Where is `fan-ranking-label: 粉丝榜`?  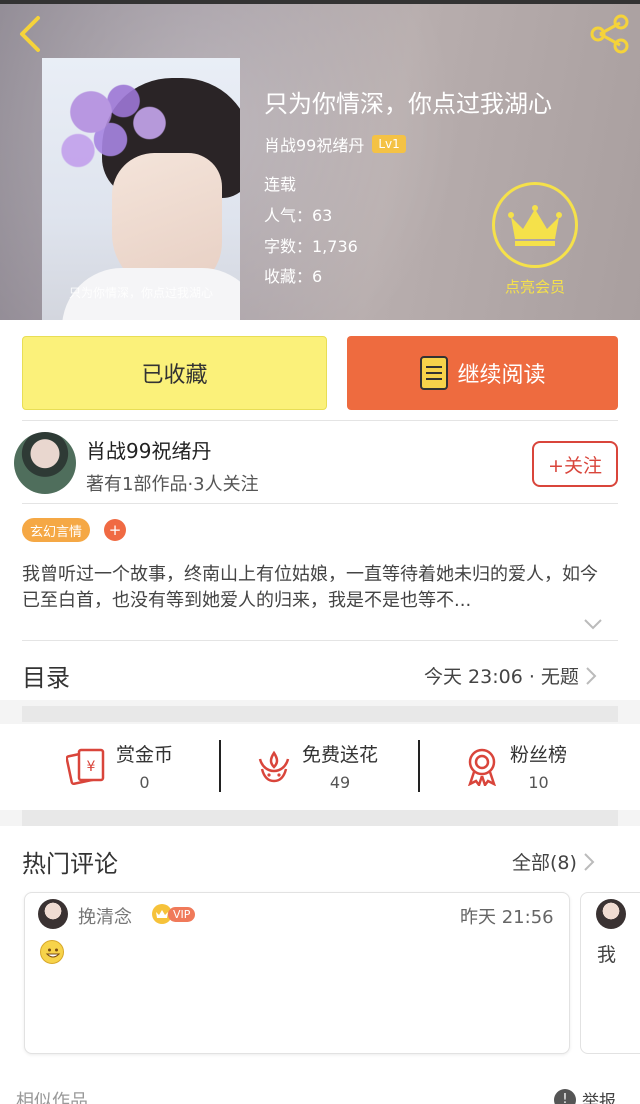 fan-ranking-label: 粉丝榜 is located at coordinates (539, 755).